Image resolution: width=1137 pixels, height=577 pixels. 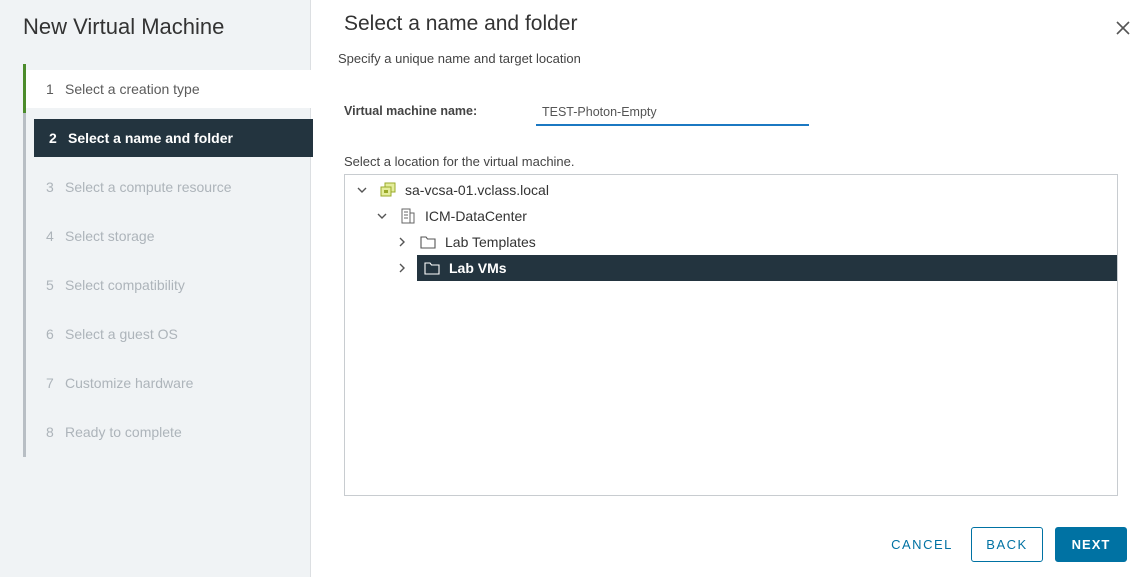 What do you see at coordinates (132, 89) in the screenshot?
I see `step-label: Select a creation type` at bounding box center [132, 89].